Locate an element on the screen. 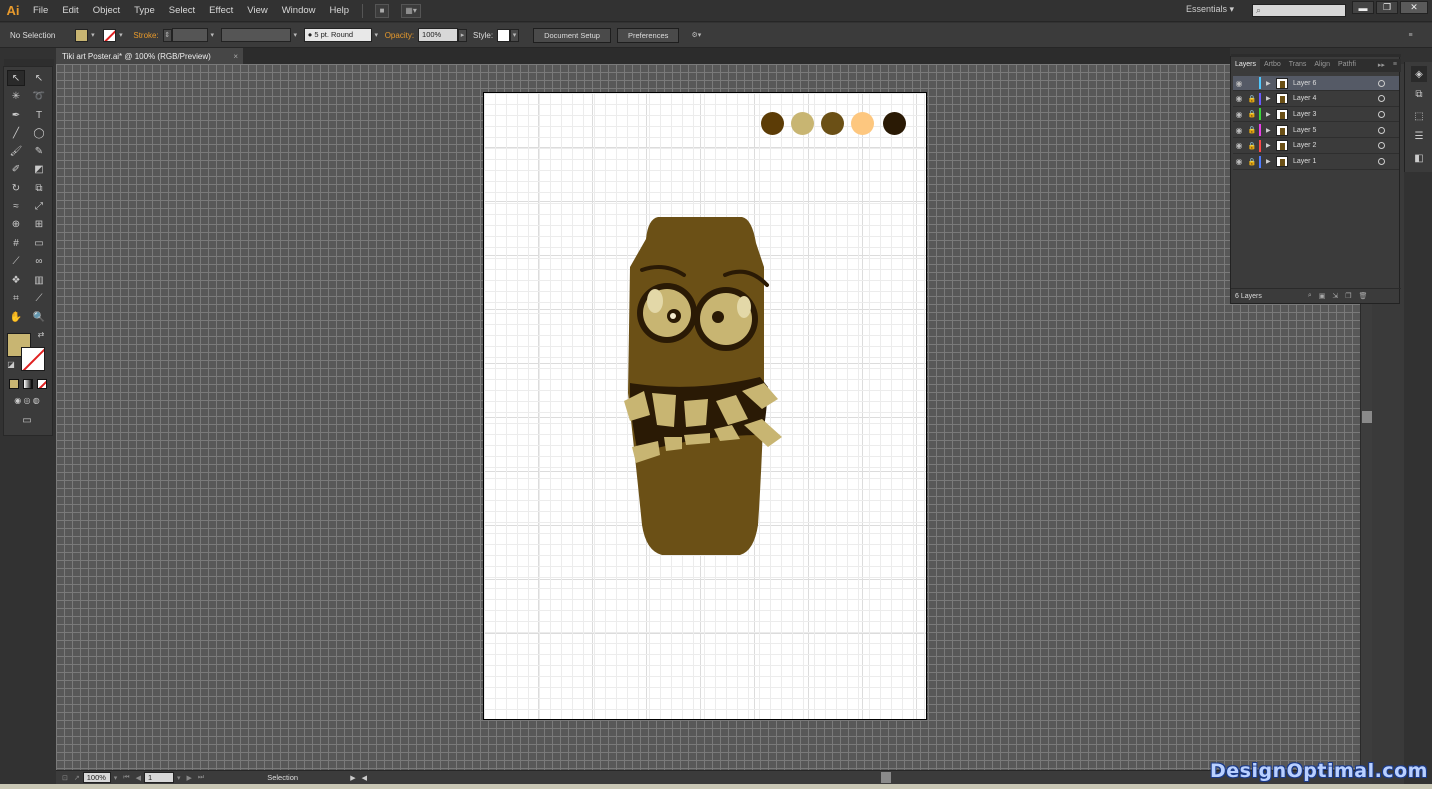 This screenshot has height=789, width=1432. arrange-documents-icon: ▦▾ is located at coordinates (411, 10).